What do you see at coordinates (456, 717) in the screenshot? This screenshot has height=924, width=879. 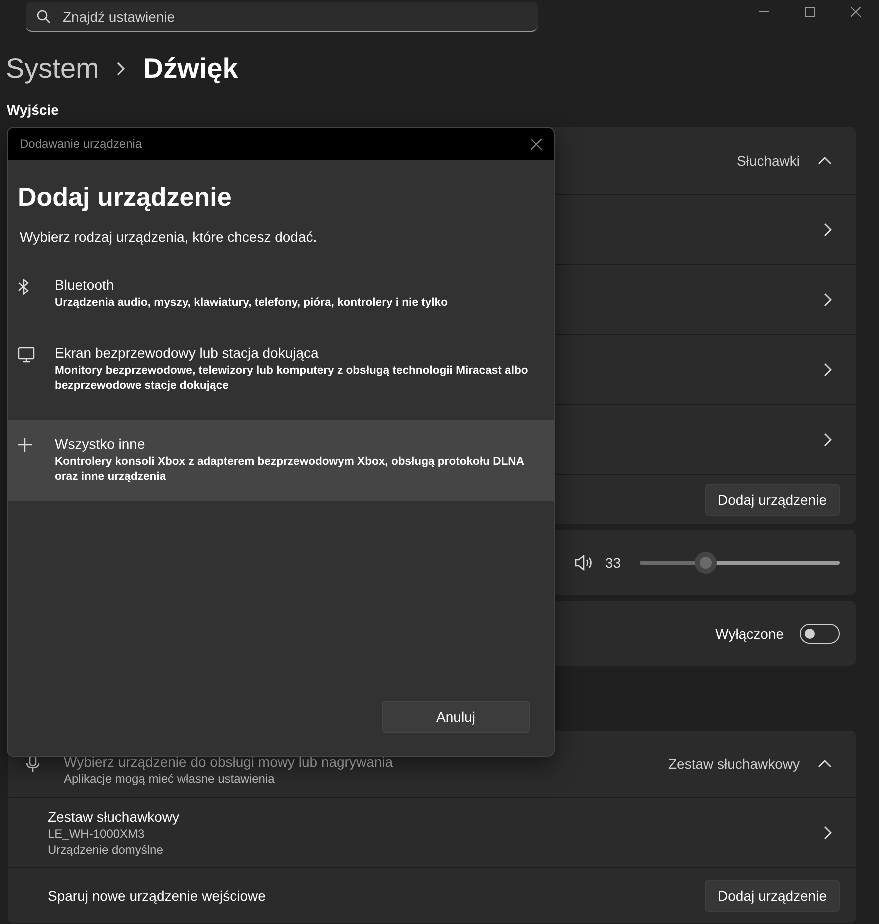 I see `cancel-button: Anuluj` at bounding box center [456, 717].